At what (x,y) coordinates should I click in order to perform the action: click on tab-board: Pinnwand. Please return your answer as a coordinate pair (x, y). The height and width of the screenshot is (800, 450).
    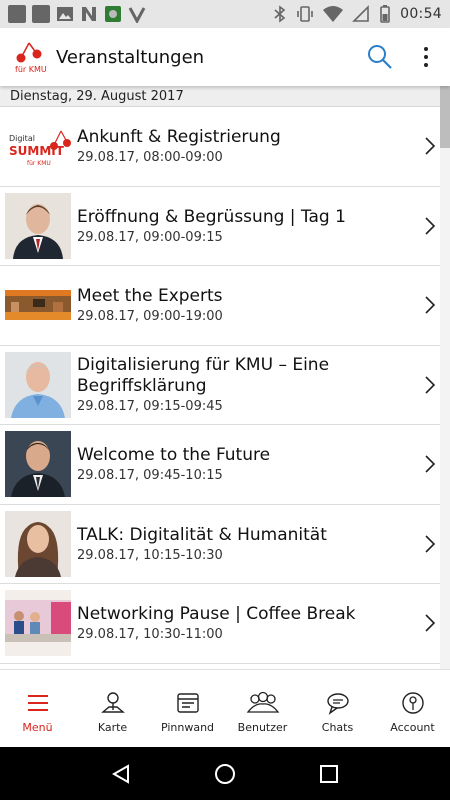
    Looking at the image, I should click on (187, 708).